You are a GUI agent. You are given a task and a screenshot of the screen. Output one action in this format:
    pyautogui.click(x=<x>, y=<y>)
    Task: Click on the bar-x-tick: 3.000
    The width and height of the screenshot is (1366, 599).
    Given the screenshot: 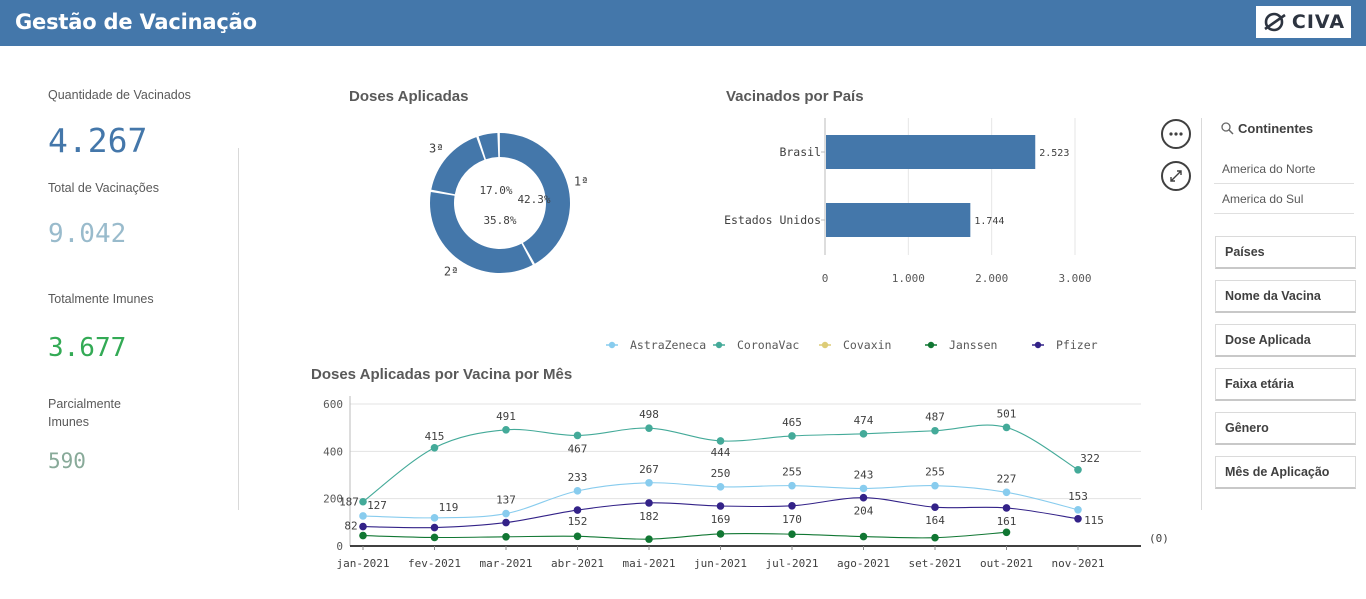 What is the action you would take?
    pyautogui.click(x=1074, y=278)
    